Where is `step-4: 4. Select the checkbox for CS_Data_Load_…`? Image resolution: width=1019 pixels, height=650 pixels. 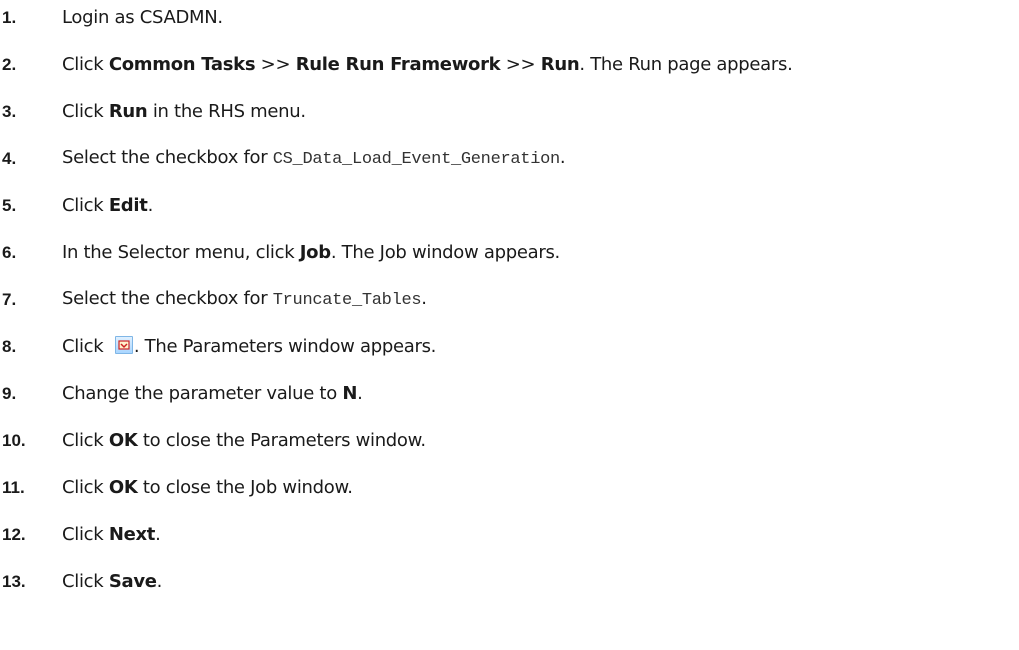
step-4: 4. Select the checkbox for CS_Data_Load_… is located at coordinates (283, 159).